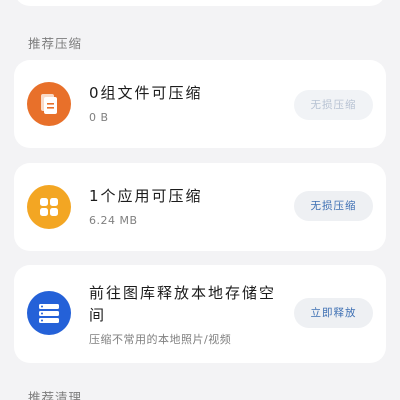 Image resolution: width=400 pixels, height=400 pixels. What do you see at coordinates (146, 196) in the screenshot?
I see `card-title: 1个应用可压缩` at bounding box center [146, 196].